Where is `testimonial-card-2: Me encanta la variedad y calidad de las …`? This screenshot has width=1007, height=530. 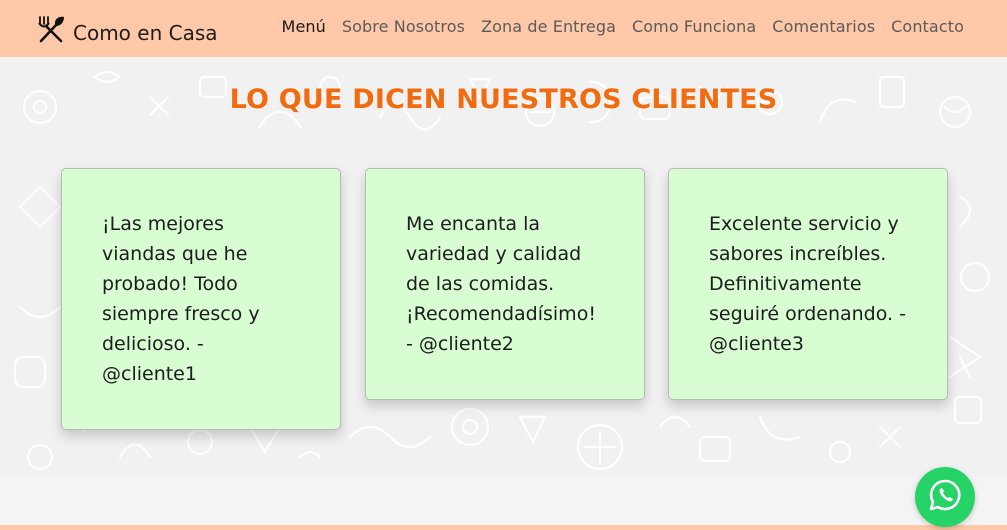 testimonial-card-2: Me encanta la variedad y calidad de las … is located at coordinates (505, 284).